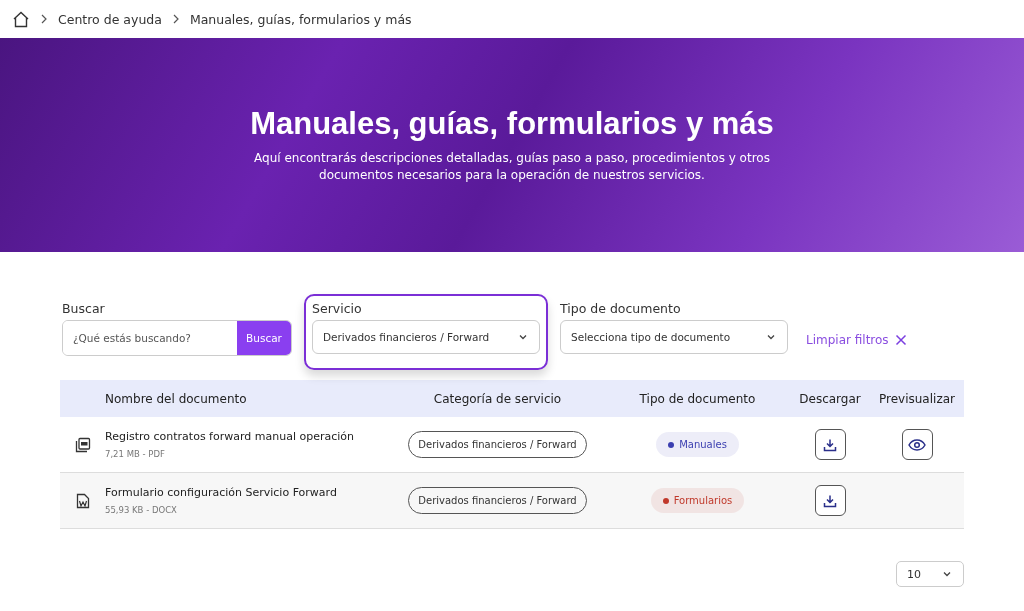 The width and height of the screenshot is (1024, 611). What do you see at coordinates (697, 398) in the screenshot?
I see `column-header: Tipo de documento` at bounding box center [697, 398].